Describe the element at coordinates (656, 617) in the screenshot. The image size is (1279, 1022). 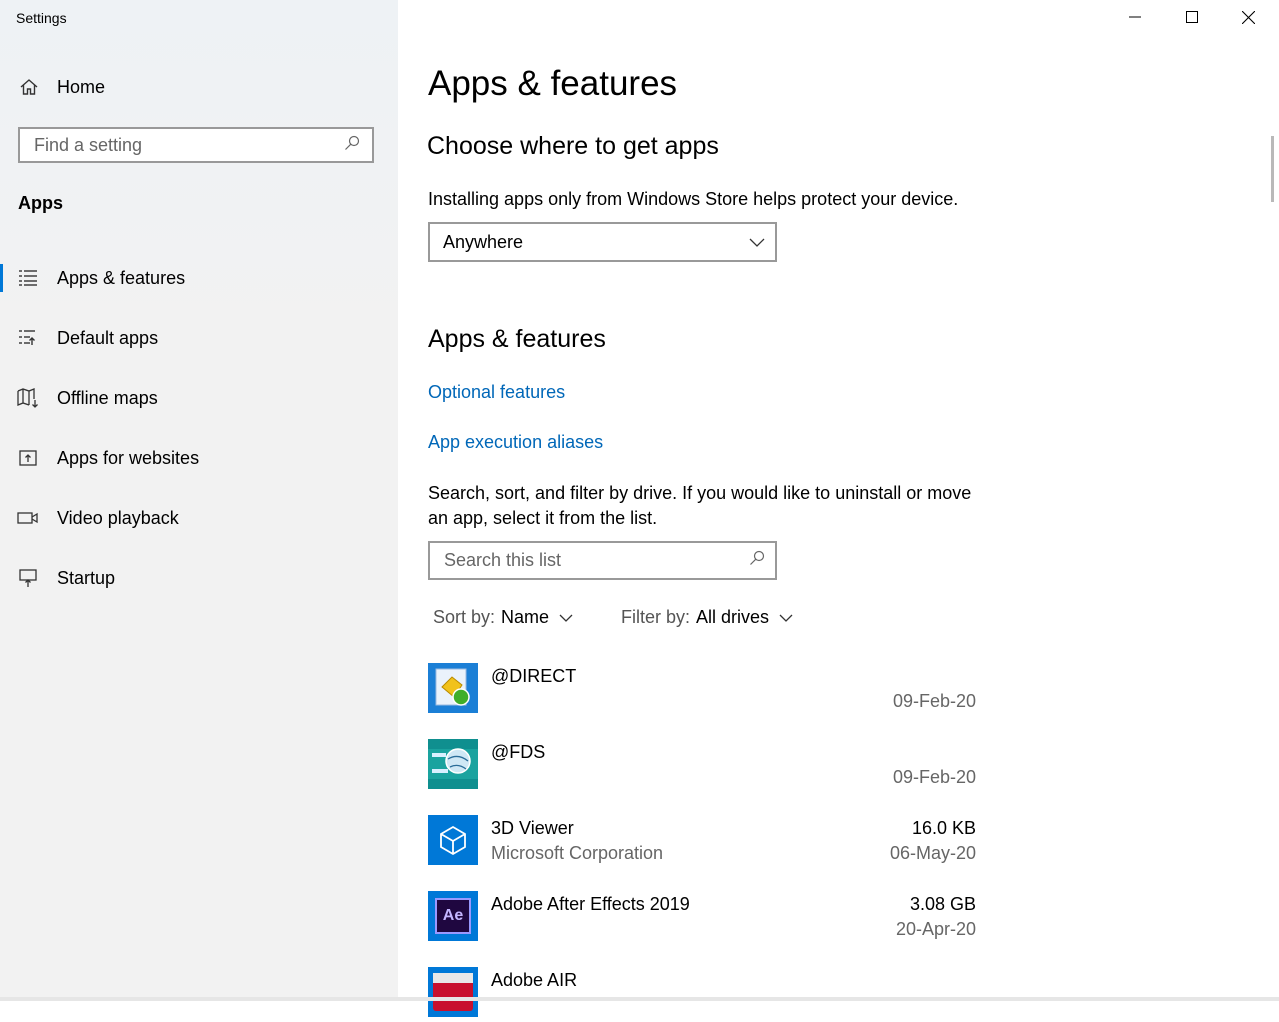
I see `filter-label: Filter by:` at that location.